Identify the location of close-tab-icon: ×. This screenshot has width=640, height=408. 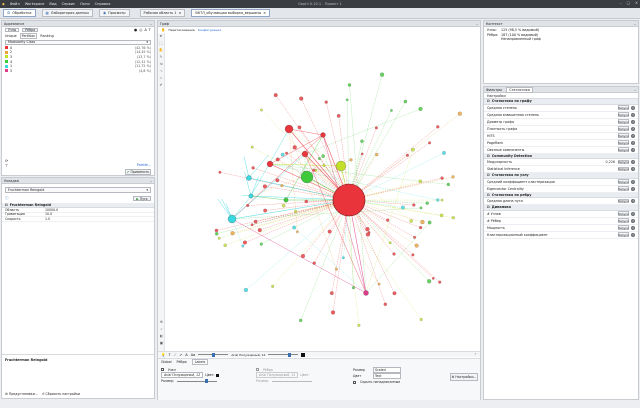
(264, 13).